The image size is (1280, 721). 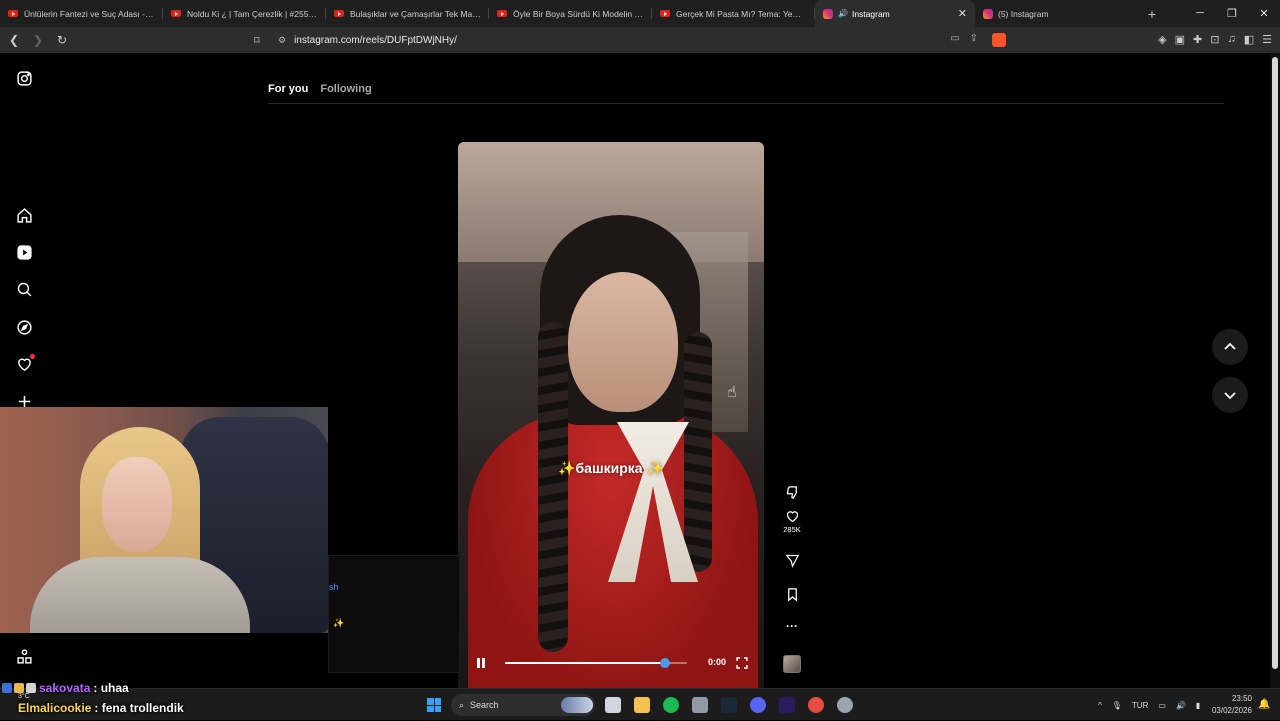 I want to click on send-icon, so click(x=792, y=561).